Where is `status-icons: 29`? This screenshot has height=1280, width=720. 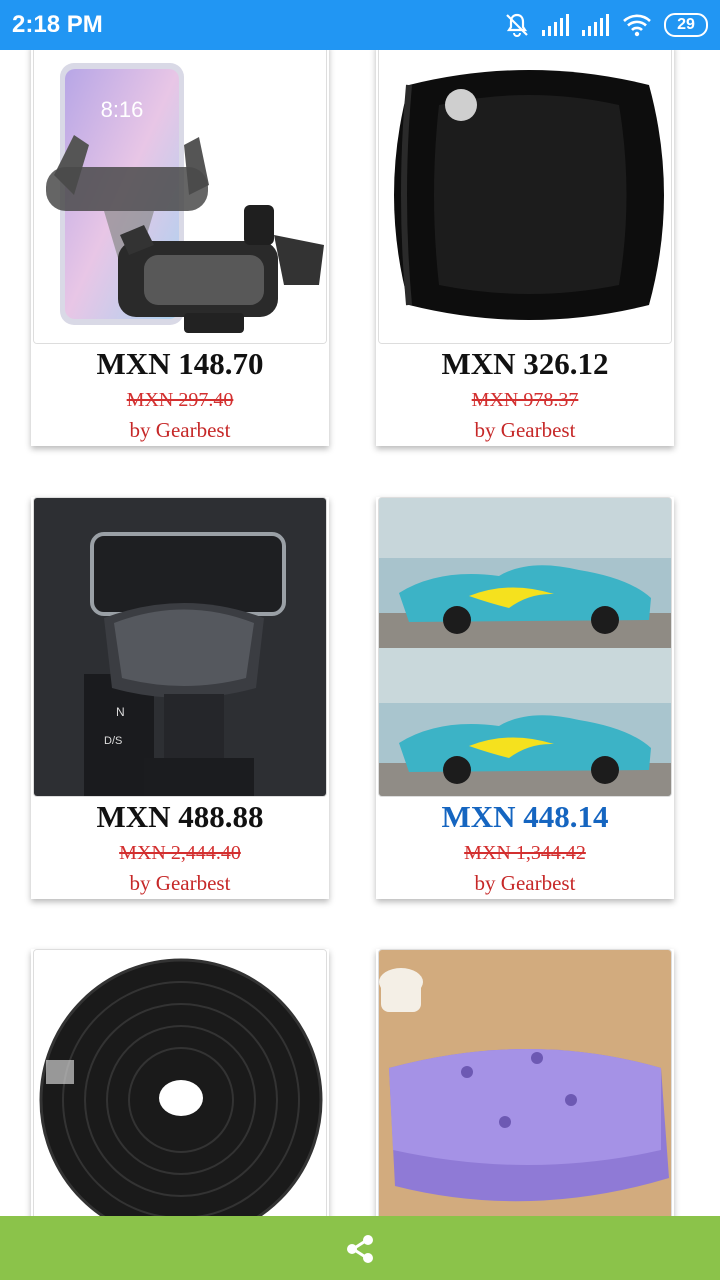 status-icons: 29 is located at coordinates (606, 25).